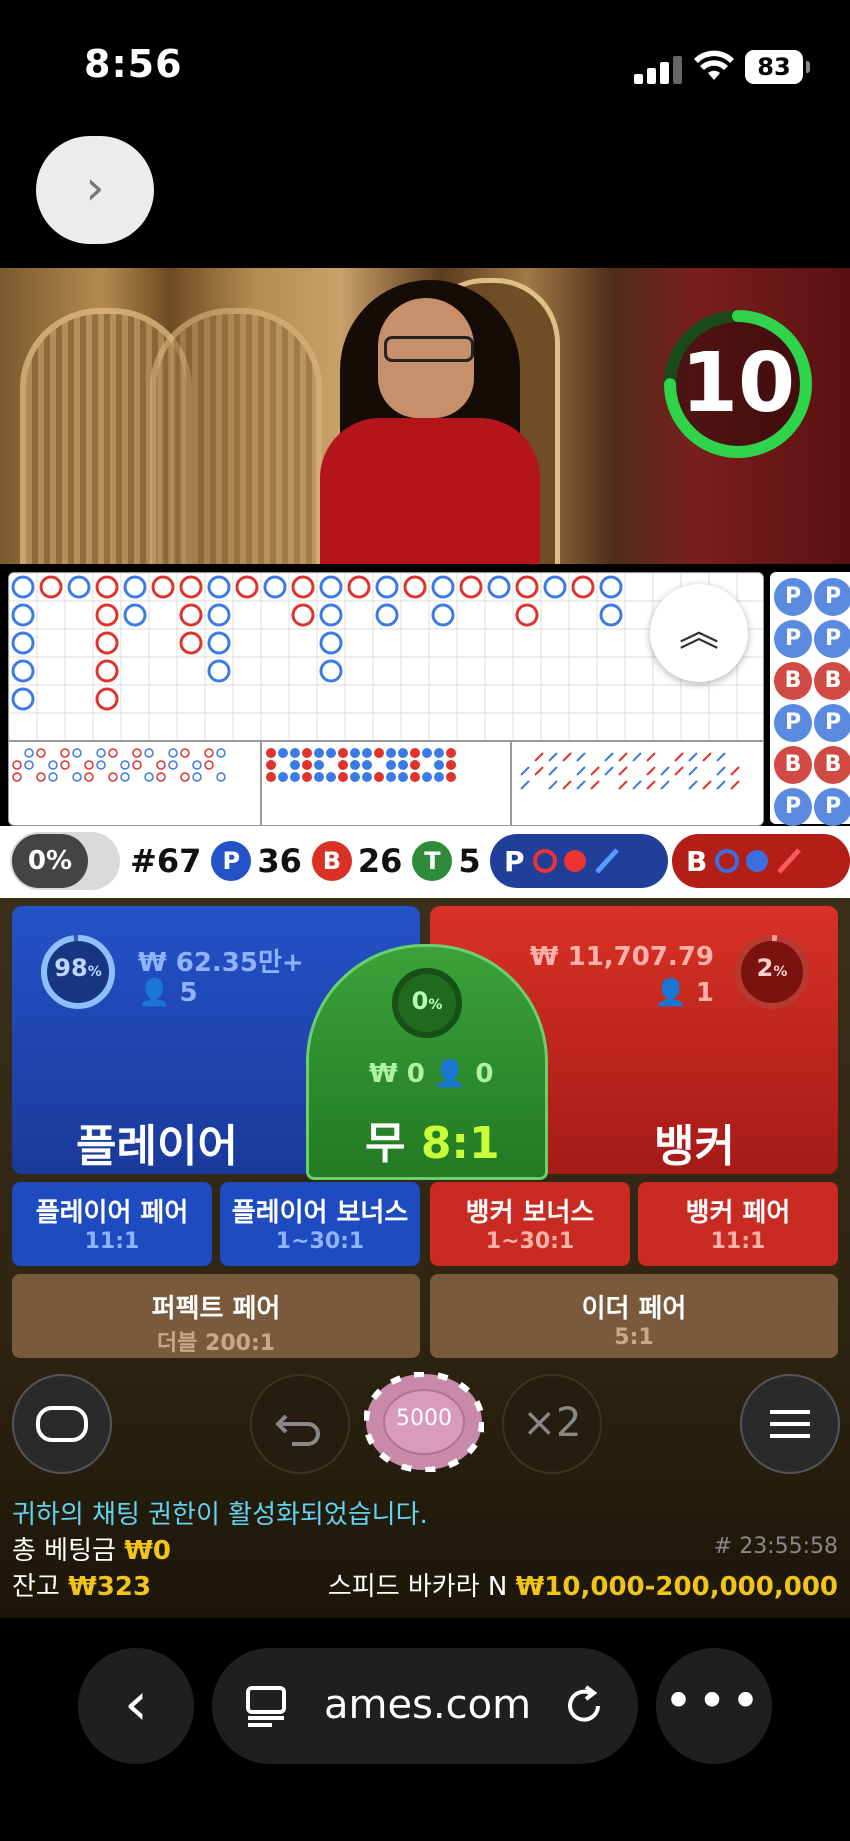  I want to click on menu-button, so click(790, 1424).